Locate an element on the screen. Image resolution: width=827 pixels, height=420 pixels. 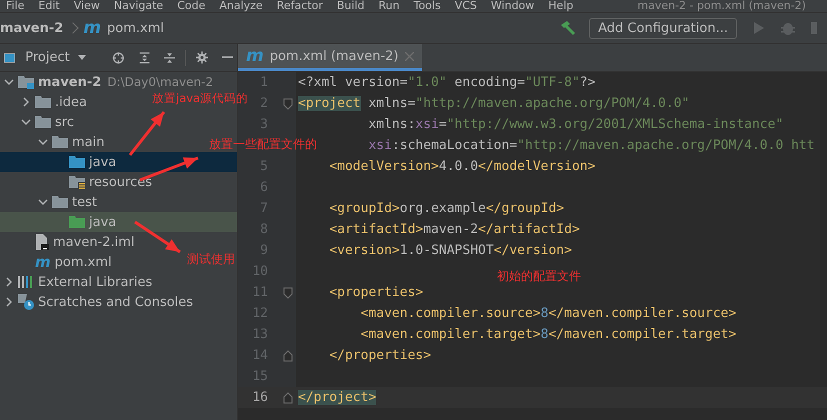
menu-item: Code is located at coordinates (191, 6).